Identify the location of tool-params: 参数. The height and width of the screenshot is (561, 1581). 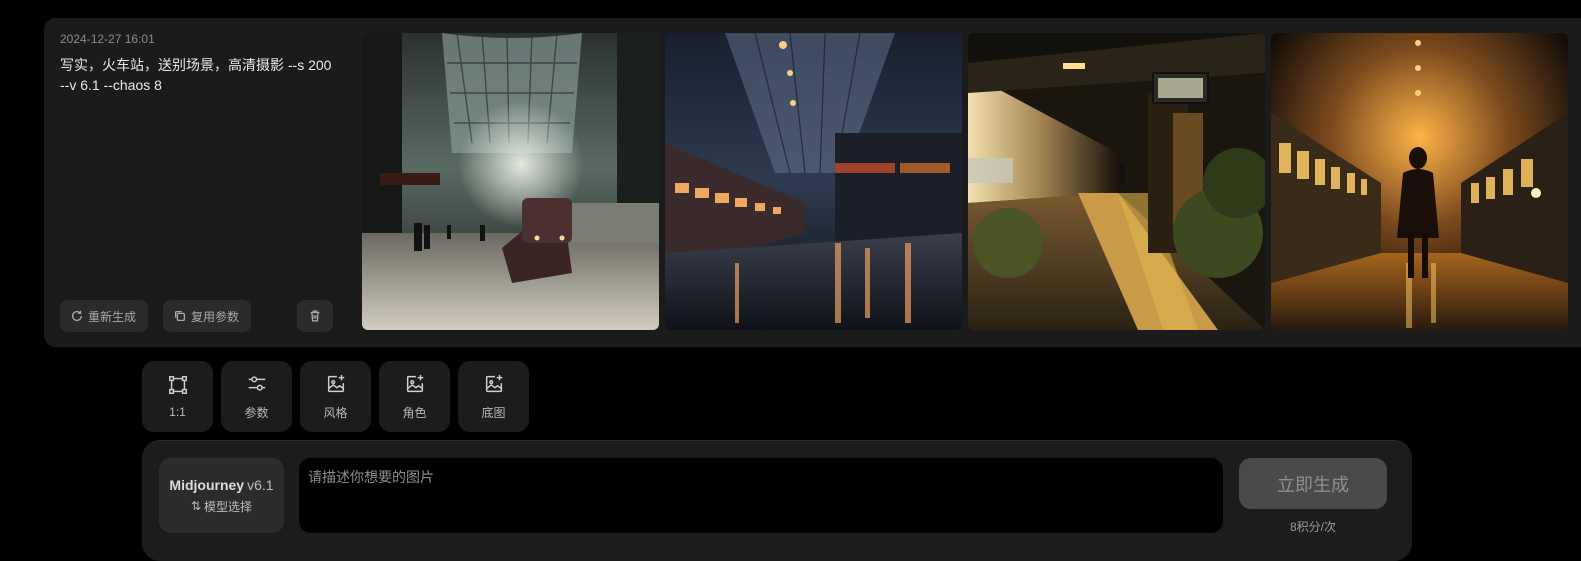
(256, 396).